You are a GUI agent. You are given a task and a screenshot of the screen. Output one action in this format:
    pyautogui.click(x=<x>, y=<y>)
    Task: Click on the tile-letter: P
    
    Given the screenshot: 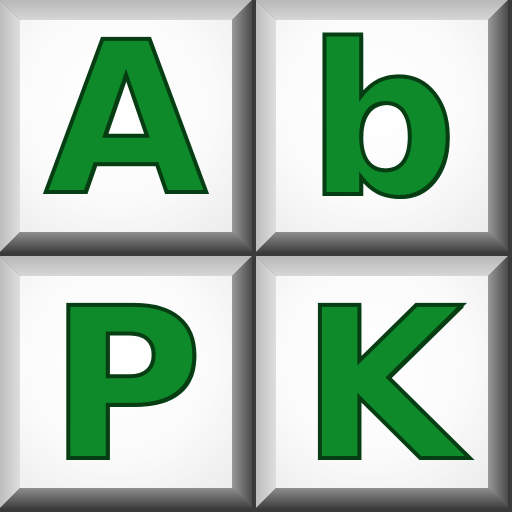 What is the action you would take?
    pyautogui.click(x=126, y=385)
    